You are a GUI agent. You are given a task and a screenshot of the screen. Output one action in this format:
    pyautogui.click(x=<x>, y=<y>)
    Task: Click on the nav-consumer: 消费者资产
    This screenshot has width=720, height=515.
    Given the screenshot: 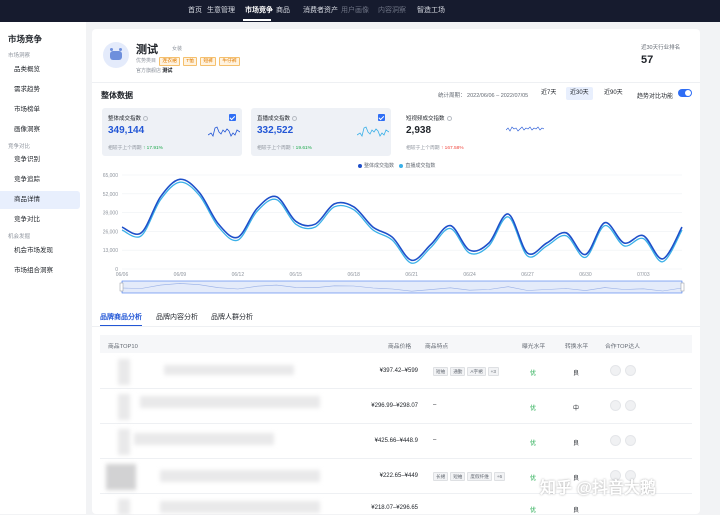 What is the action you would take?
    pyautogui.click(x=320, y=10)
    